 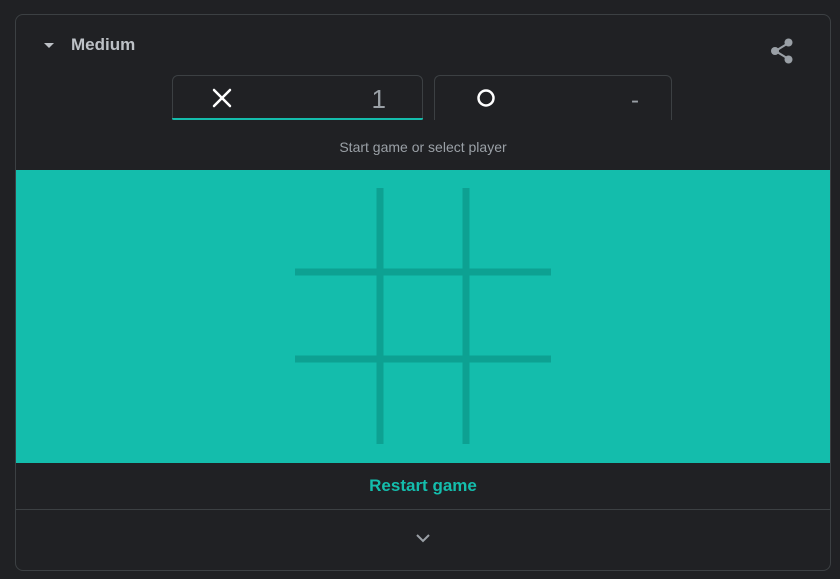 What do you see at coordinates (782, 51) in the screenshot?
I see `share-icon` at bounding box center [782, 51].